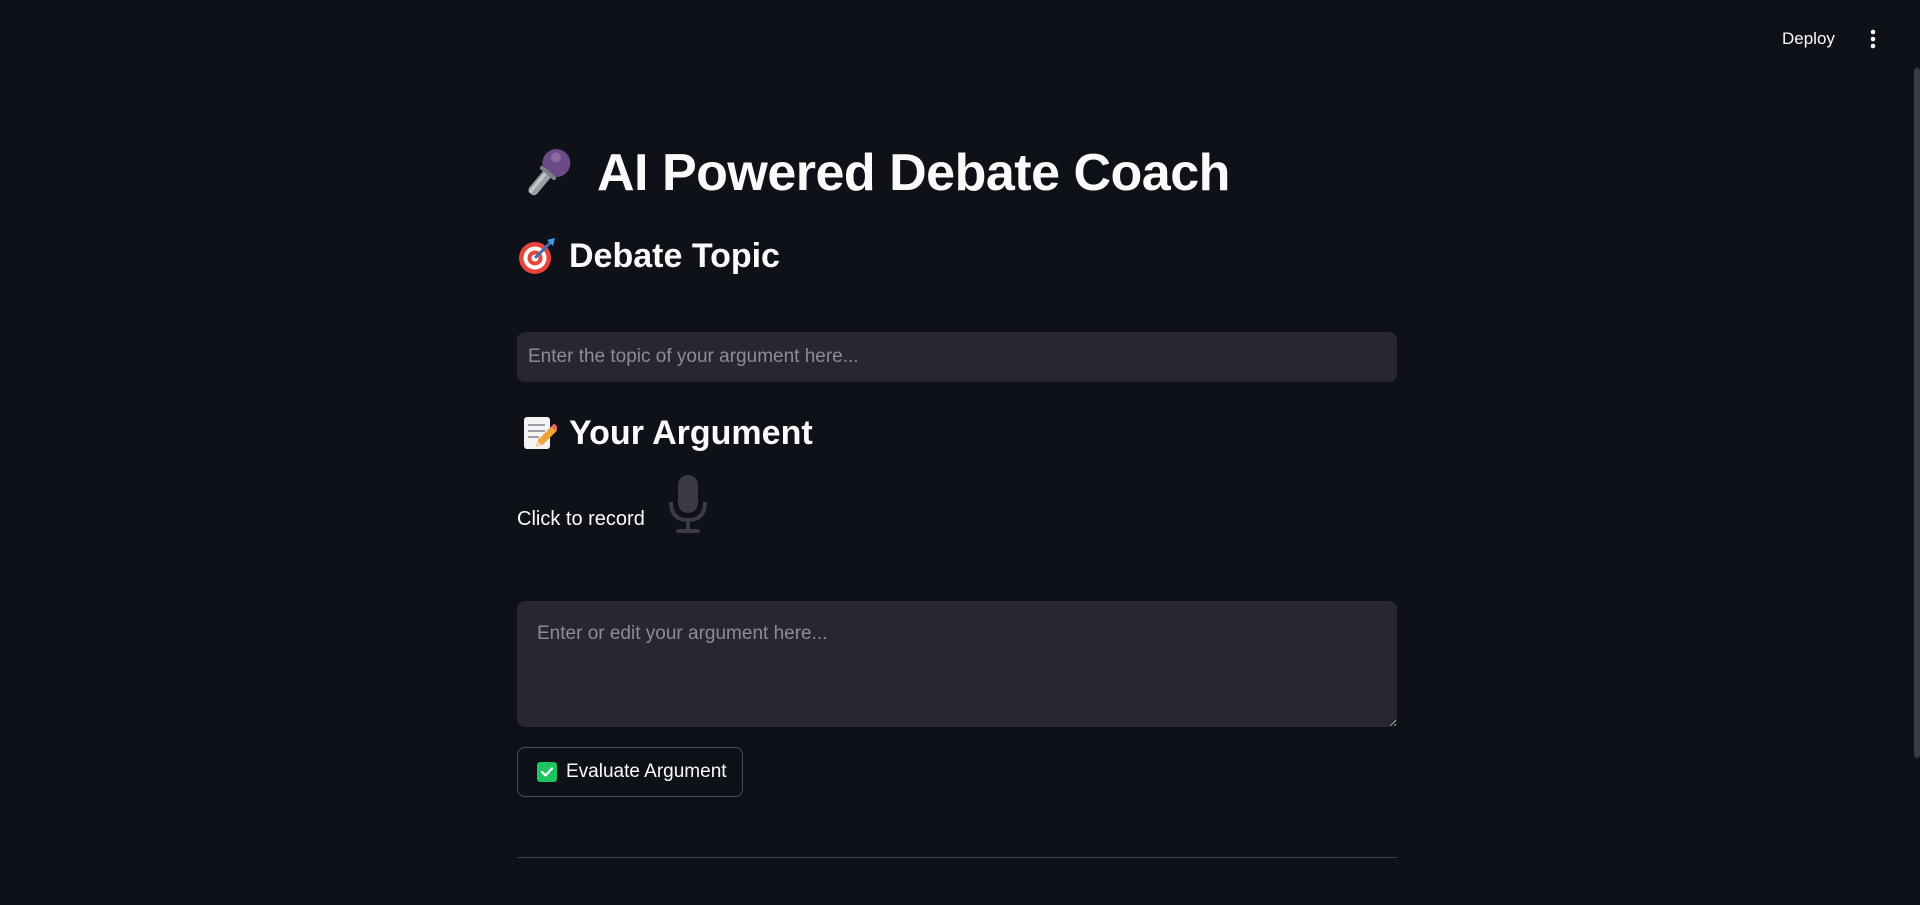  Describe the element at coordinates (674, 255) in the screenshot. I see `debate-topic-heading-text: Debate Topic` at that location.